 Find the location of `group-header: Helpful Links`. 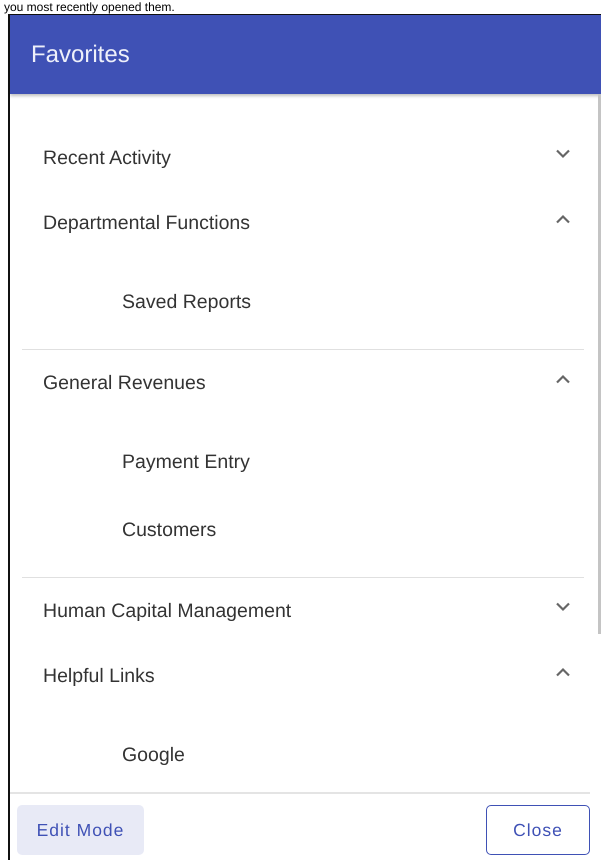

group-header: Helpful Links is located at coordinates (305, 676).